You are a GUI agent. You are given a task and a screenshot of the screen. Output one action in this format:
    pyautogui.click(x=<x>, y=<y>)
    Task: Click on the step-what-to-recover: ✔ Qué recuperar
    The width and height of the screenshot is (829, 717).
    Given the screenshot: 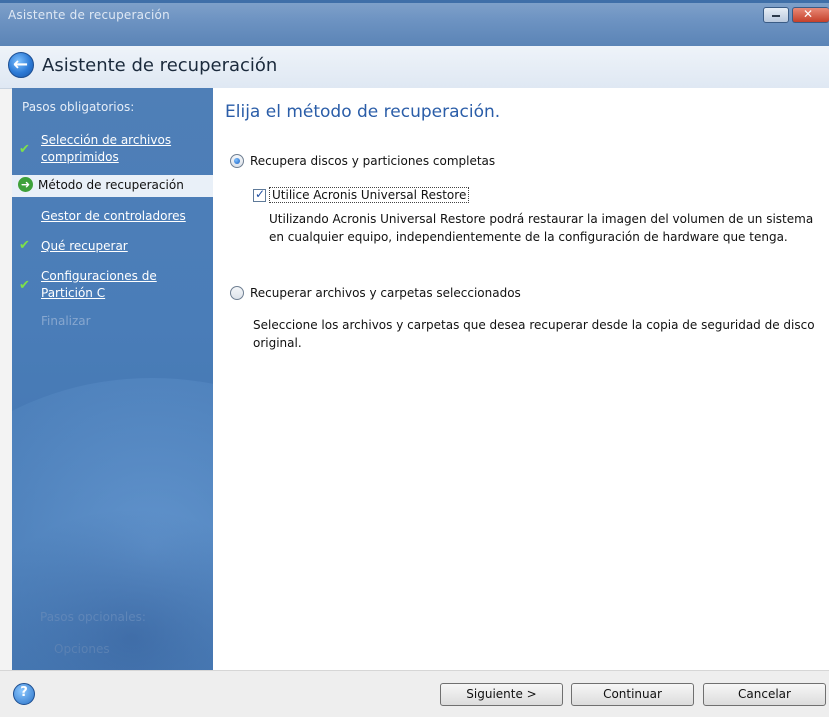 What is the action you would take?
    pyautogui.click(x=112, y=248)
    